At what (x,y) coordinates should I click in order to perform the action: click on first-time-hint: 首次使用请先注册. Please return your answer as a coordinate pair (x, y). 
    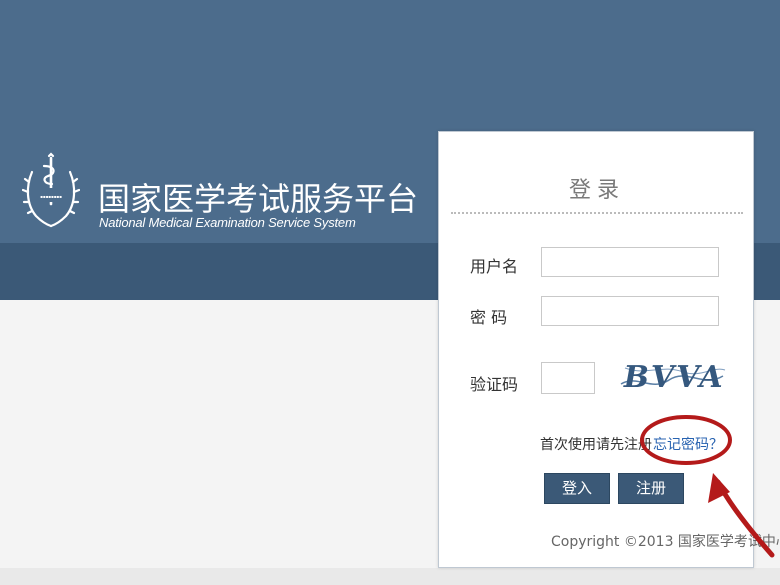
    Looking at the image, I should click on (596, 445).